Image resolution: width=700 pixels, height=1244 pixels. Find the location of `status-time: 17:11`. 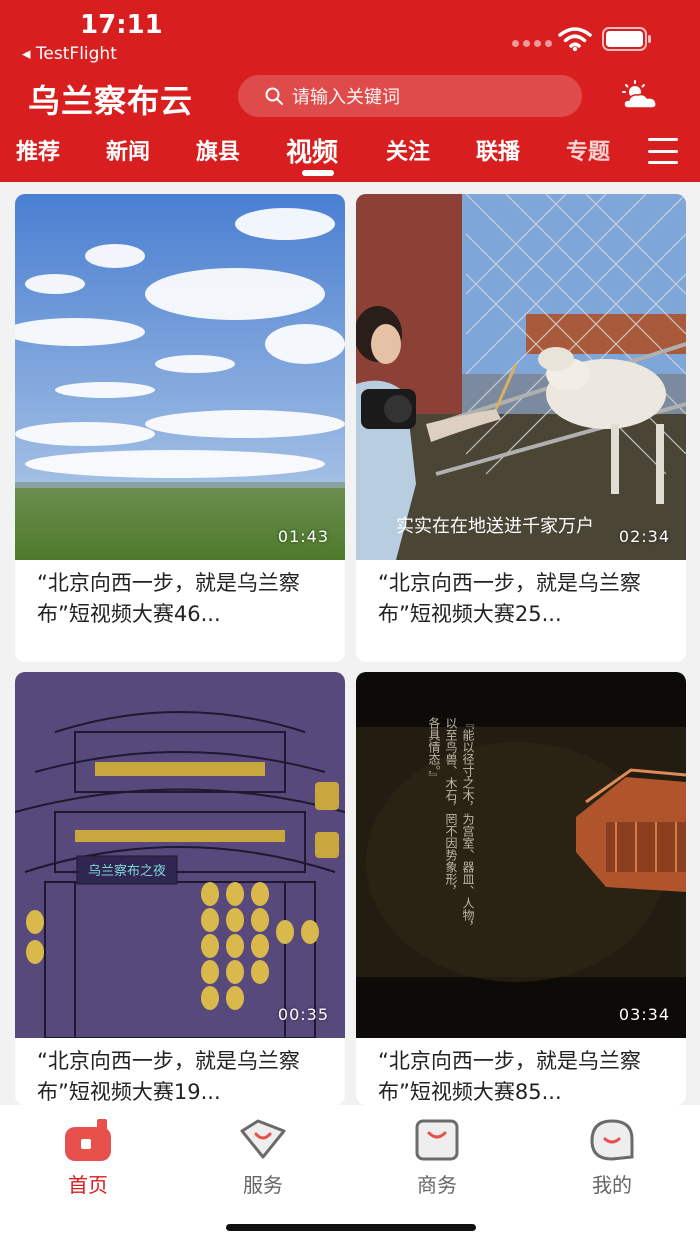

status-time: 17:11 is located at coordinates (121, 25).